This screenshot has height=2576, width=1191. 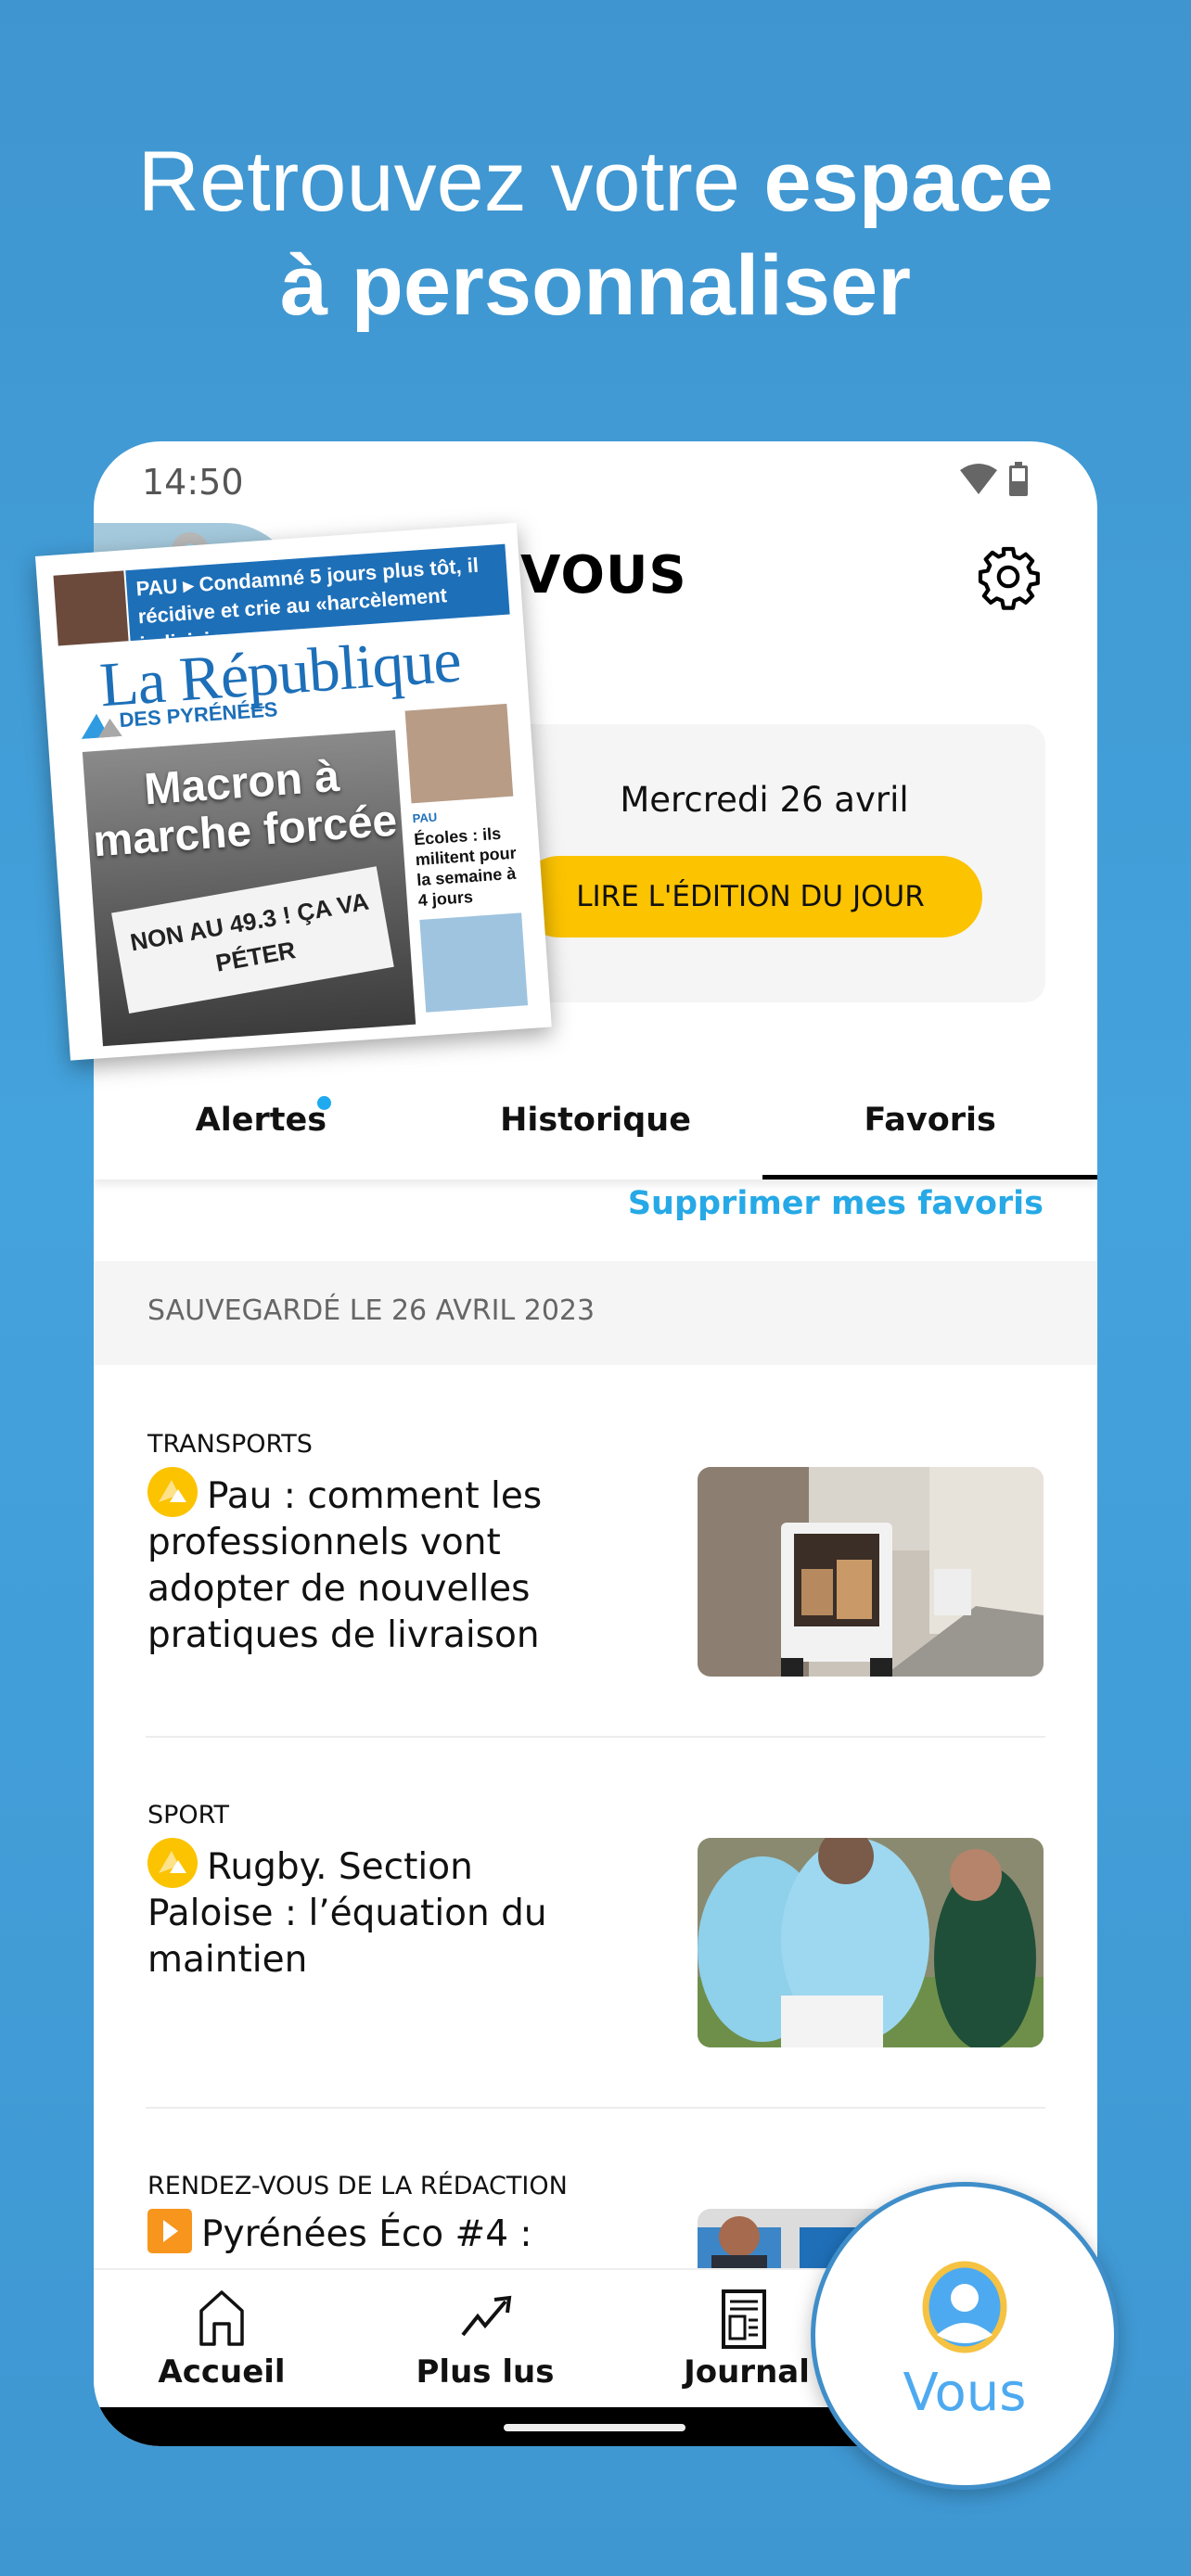 What do you see at coordinates (595, 234) in the screenshot?
I see `promo-headline: Retrouvez votre espace à personnaliser` at bounding box center [595, 234].